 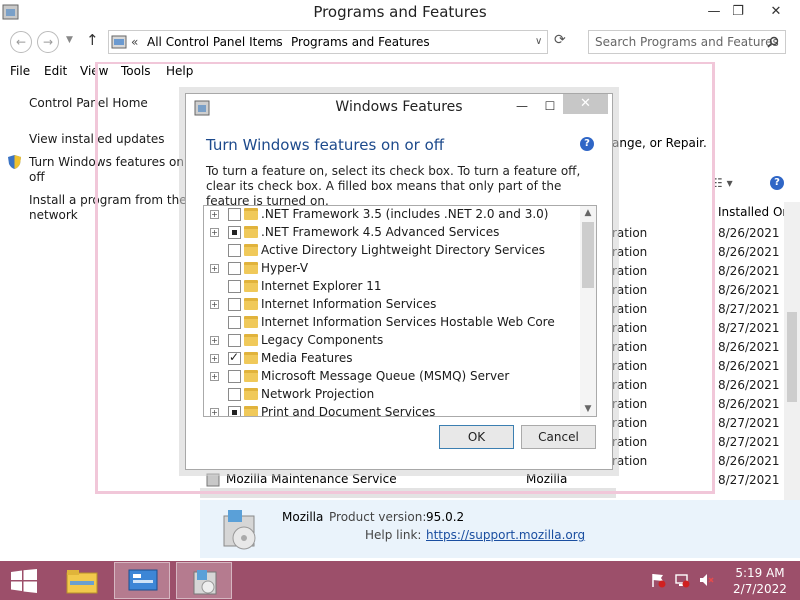 I want to click on feature-name: Print and Document Services, so click(x=348, y=411).